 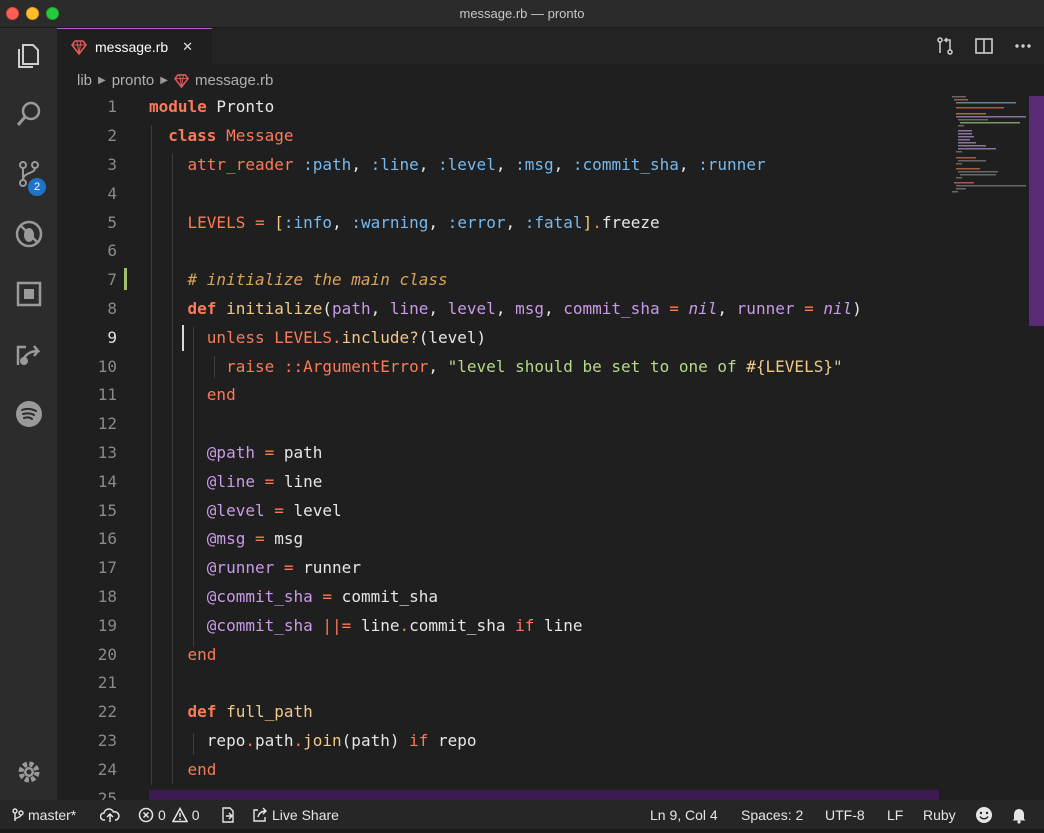 I want to click on activity-remote, so click(x=28, y=354).